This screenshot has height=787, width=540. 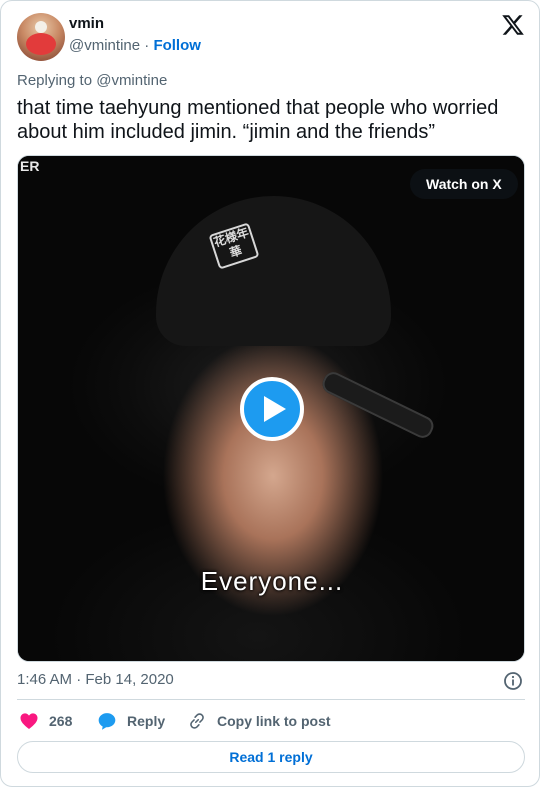 I want to click on reply-button: Reply, so click(x=131, y=721).